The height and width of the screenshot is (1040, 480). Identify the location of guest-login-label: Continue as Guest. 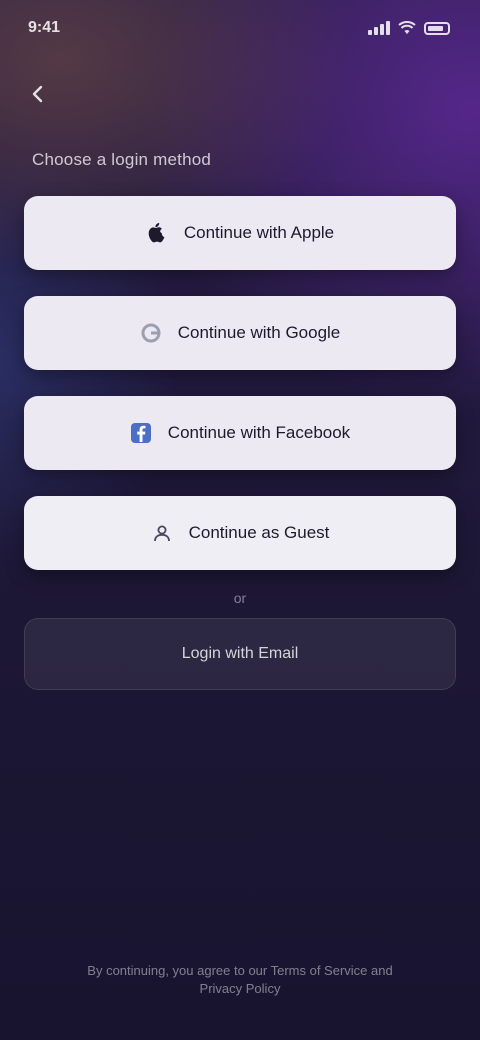
(259, 532).